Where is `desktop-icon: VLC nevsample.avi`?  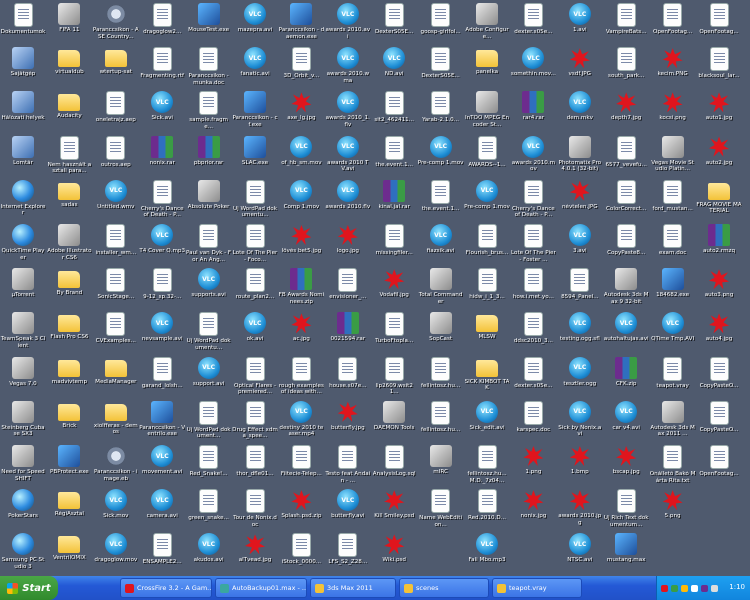 desktop-icon: VLC nevsample.avi is located at coordinates (162, 335).